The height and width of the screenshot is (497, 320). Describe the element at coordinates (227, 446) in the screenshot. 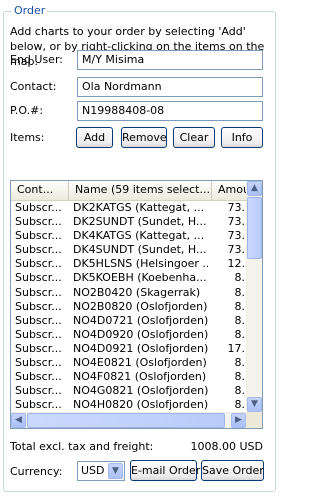

I see `total-value: 1008.00 USD` at that location.